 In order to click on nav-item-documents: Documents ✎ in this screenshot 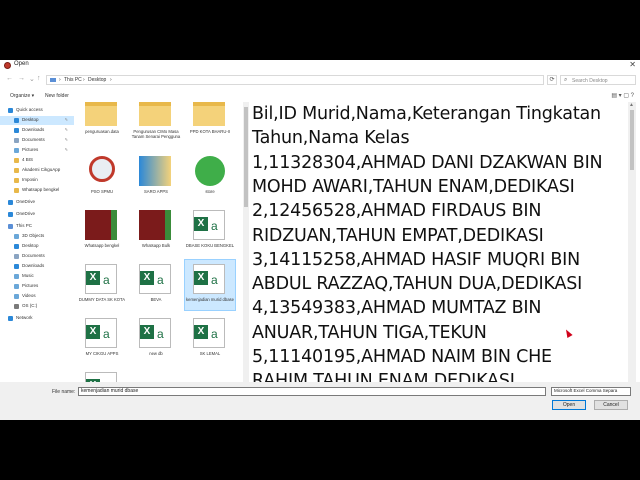, I will do `click(37, 140)`.